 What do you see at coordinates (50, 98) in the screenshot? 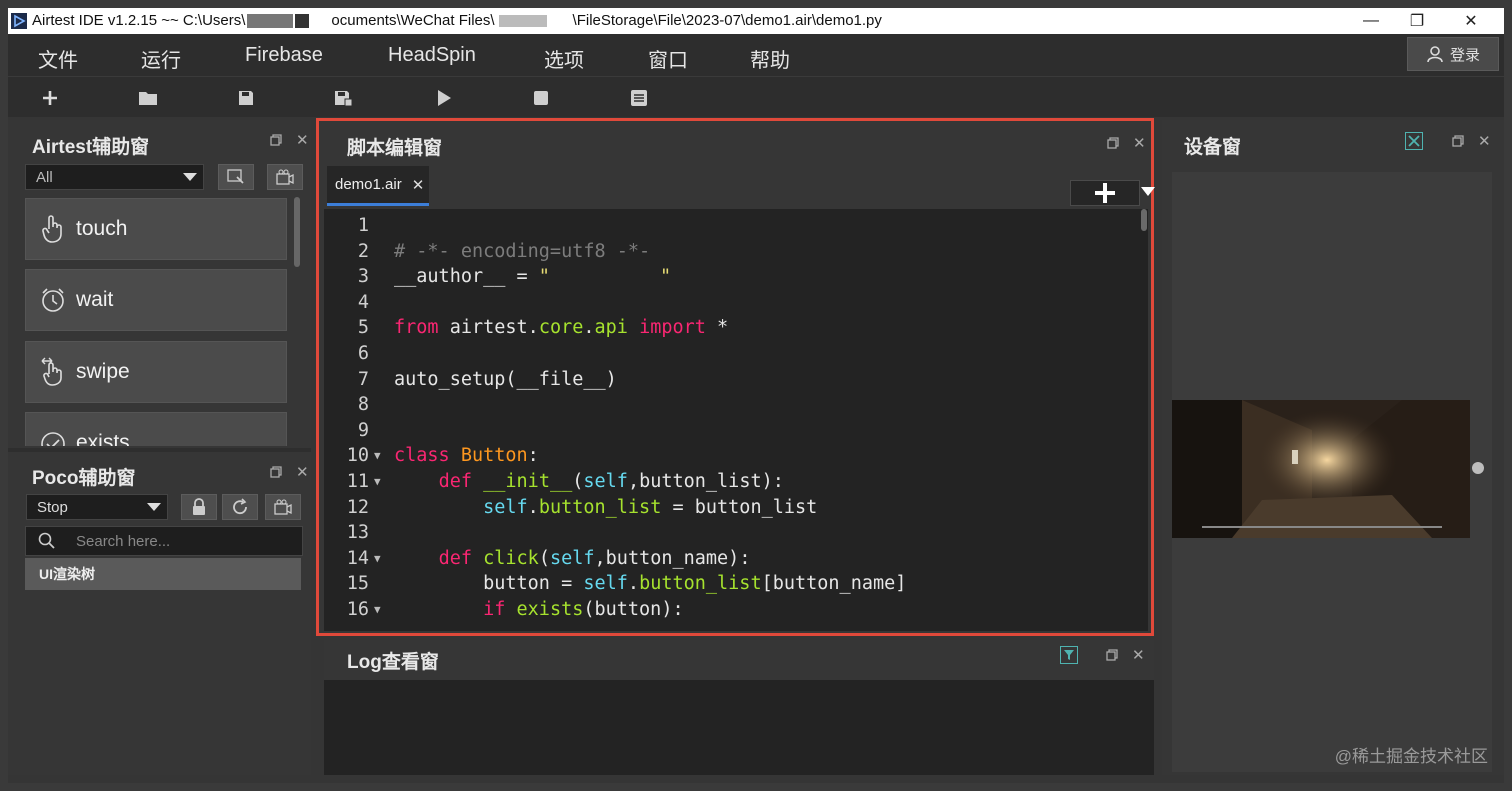
I see `new-icon` at bounding box center [50, 98].